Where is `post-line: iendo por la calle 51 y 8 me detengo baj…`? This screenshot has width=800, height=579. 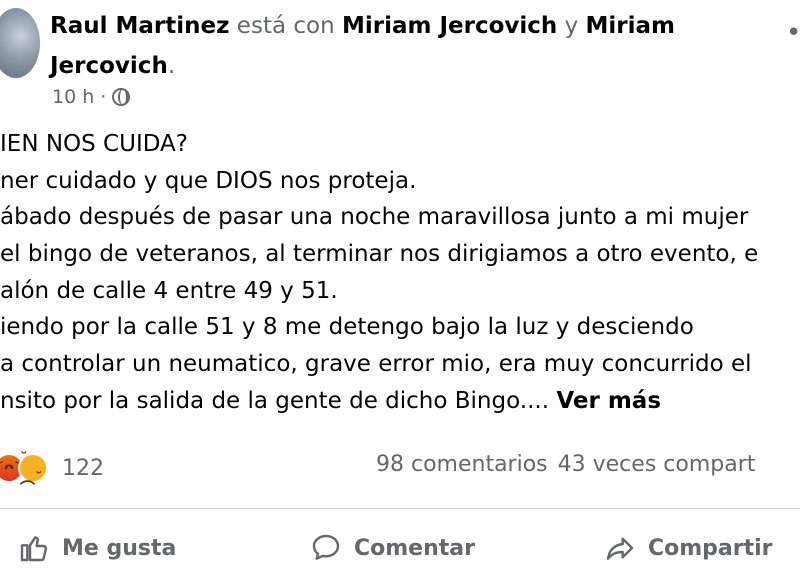
post-line: iendo por la calle 51 y 8 me detengo baj… is located at coordinates (347, 327).